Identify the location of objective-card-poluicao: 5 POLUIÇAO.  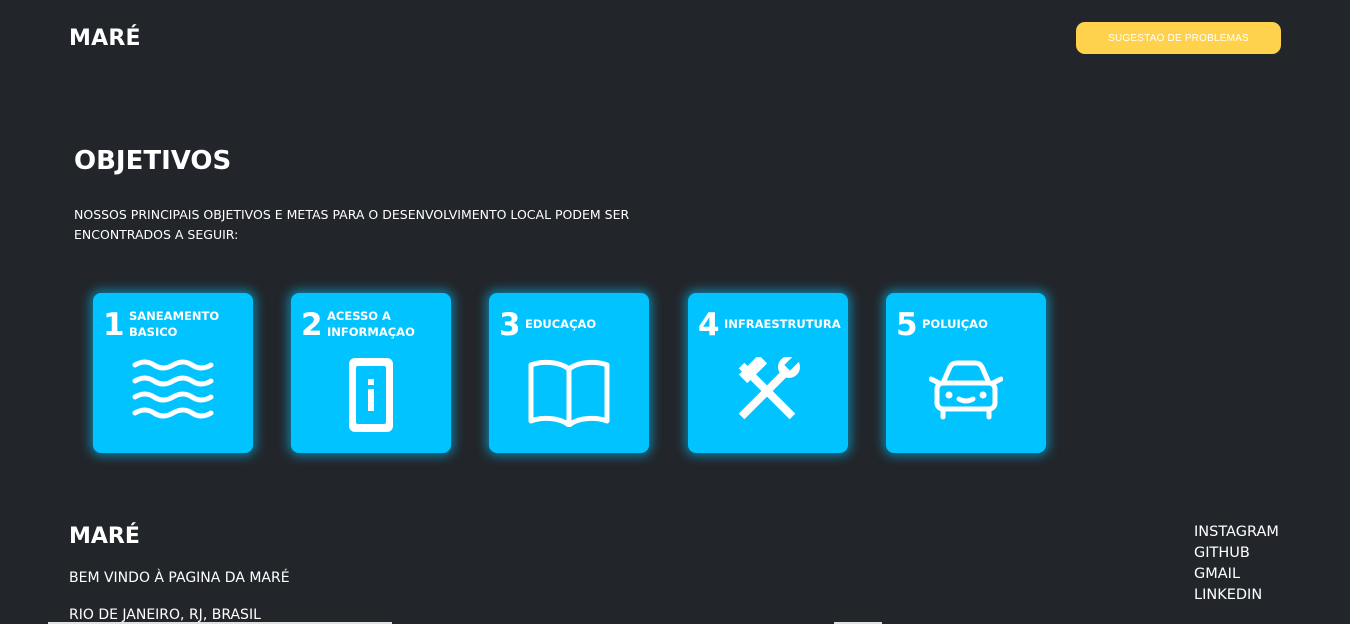
(966, 373).